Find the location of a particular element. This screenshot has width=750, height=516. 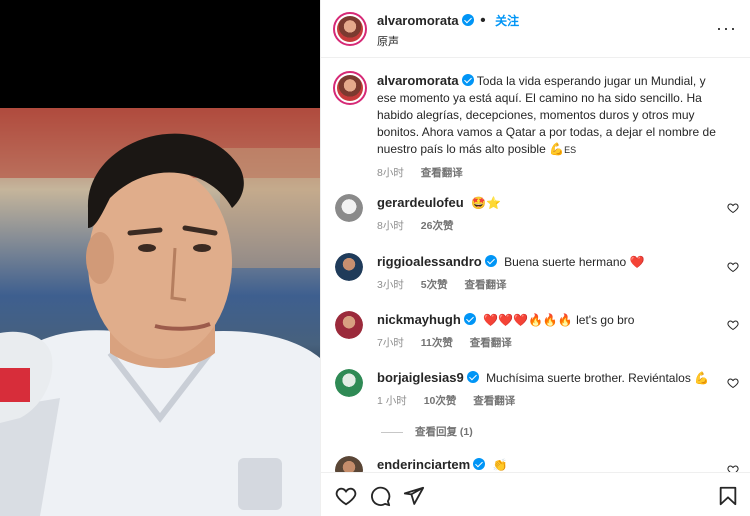

caption-username: alvaromorata is located at coordinates (418, 80).